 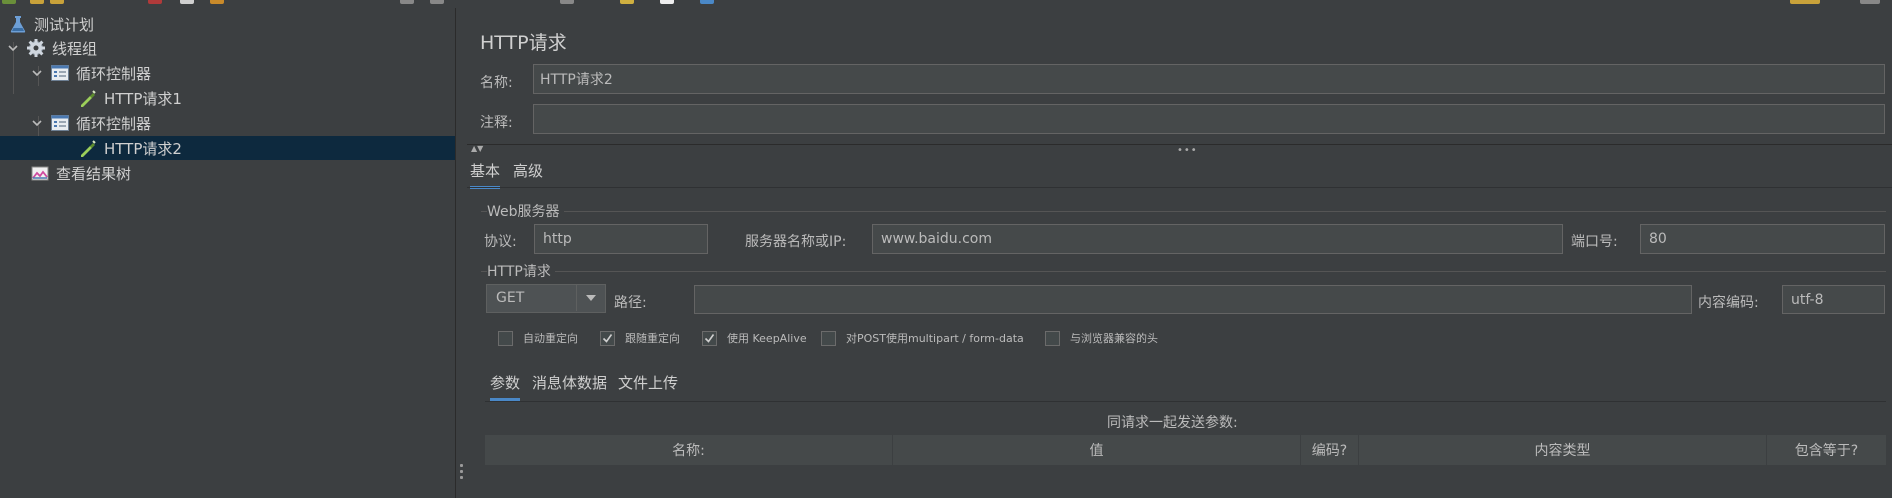 I want to click on auto-redirect-checkbox: 自动重定向, so click(x=538, y=338).